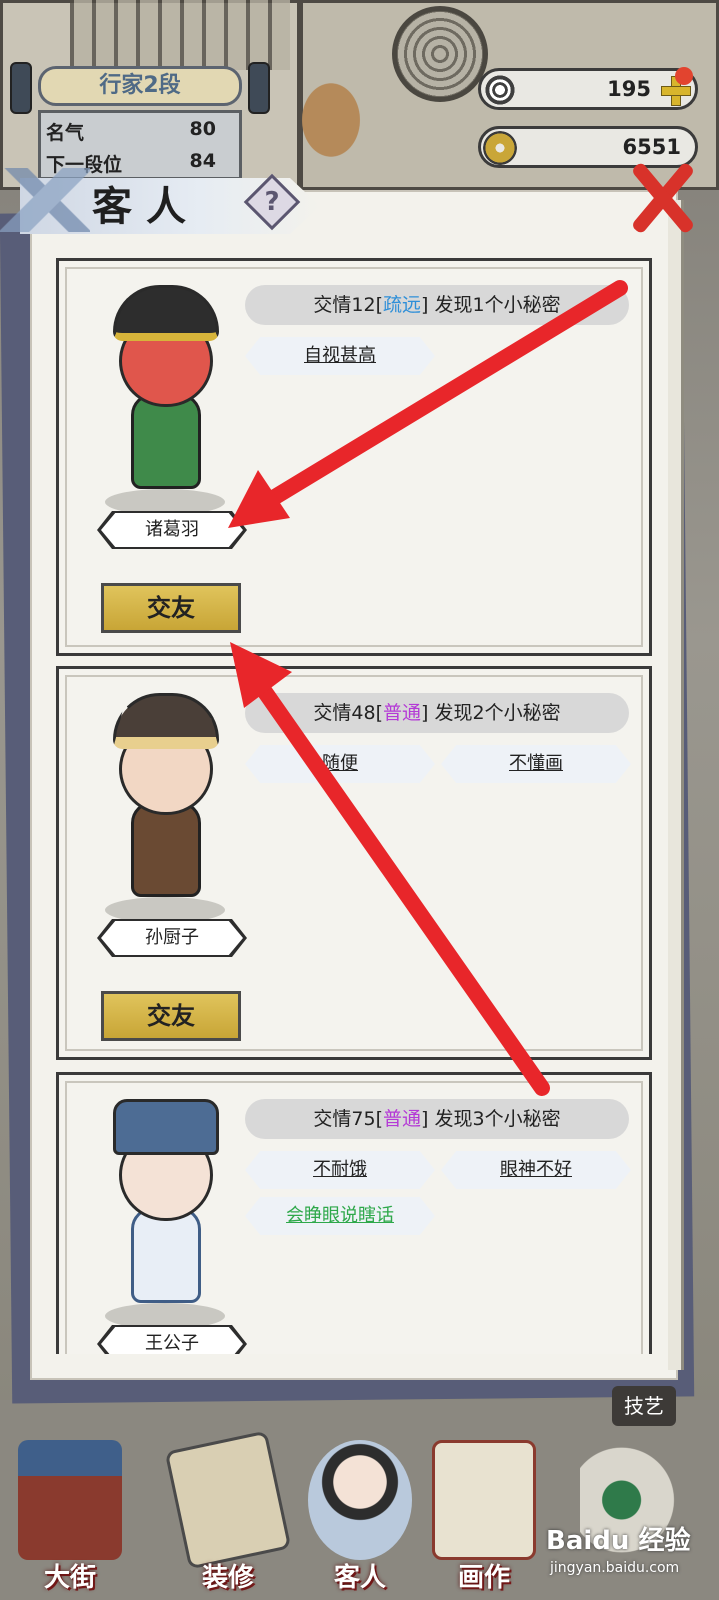  What do you see at coordinates (21, 88) in the screenshot?
I see `scroll-end-left` at bounding box center [21, 88].